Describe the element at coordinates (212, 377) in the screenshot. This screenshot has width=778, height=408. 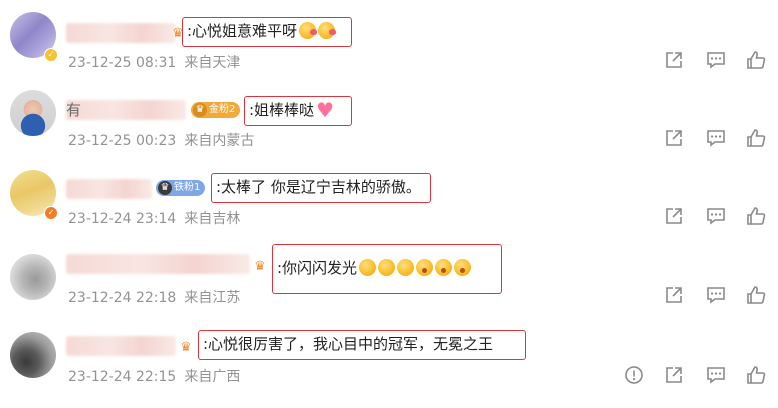
I see `comment-location: 来自广西` at that location.